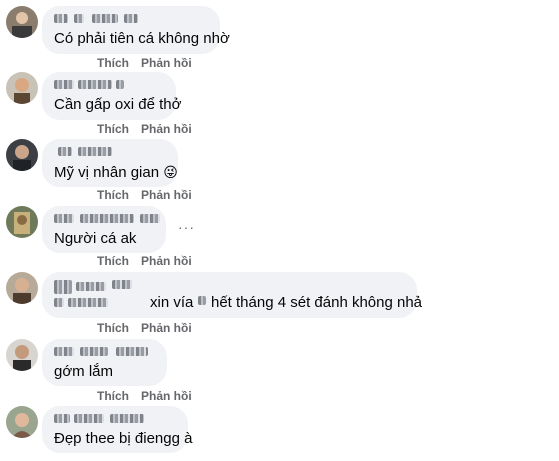 The height and width of the screenshot is (461, 559). I want to click on more-options-button: ···, so click(186, 227).